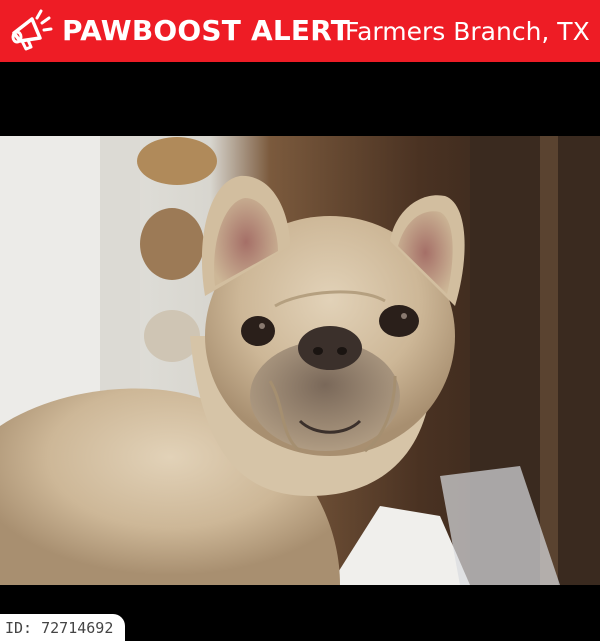  I want to click on alert-header: PAWBOOST ALERT Farmers Branch, TX, so click(300, 31).